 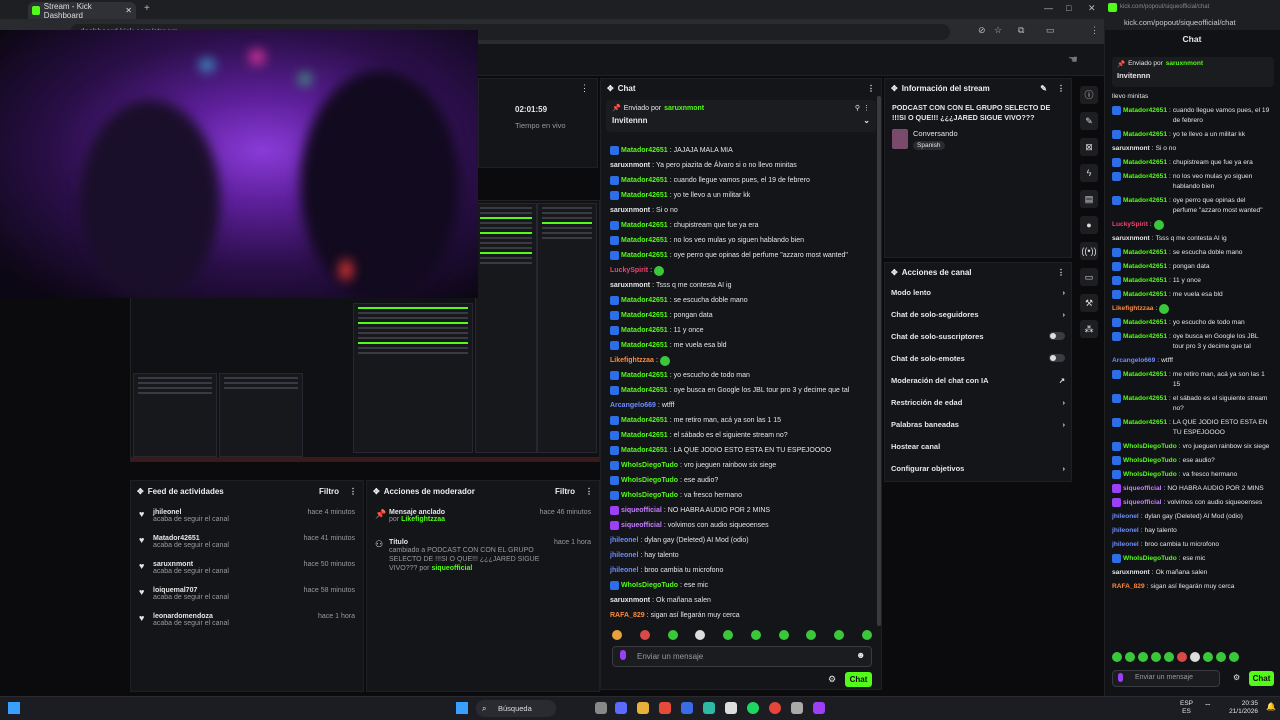 What do you see at coordinates (1089, 329) in the screenshot?
I see `share-icon: ⁂` at bounding box center [1089, 329].